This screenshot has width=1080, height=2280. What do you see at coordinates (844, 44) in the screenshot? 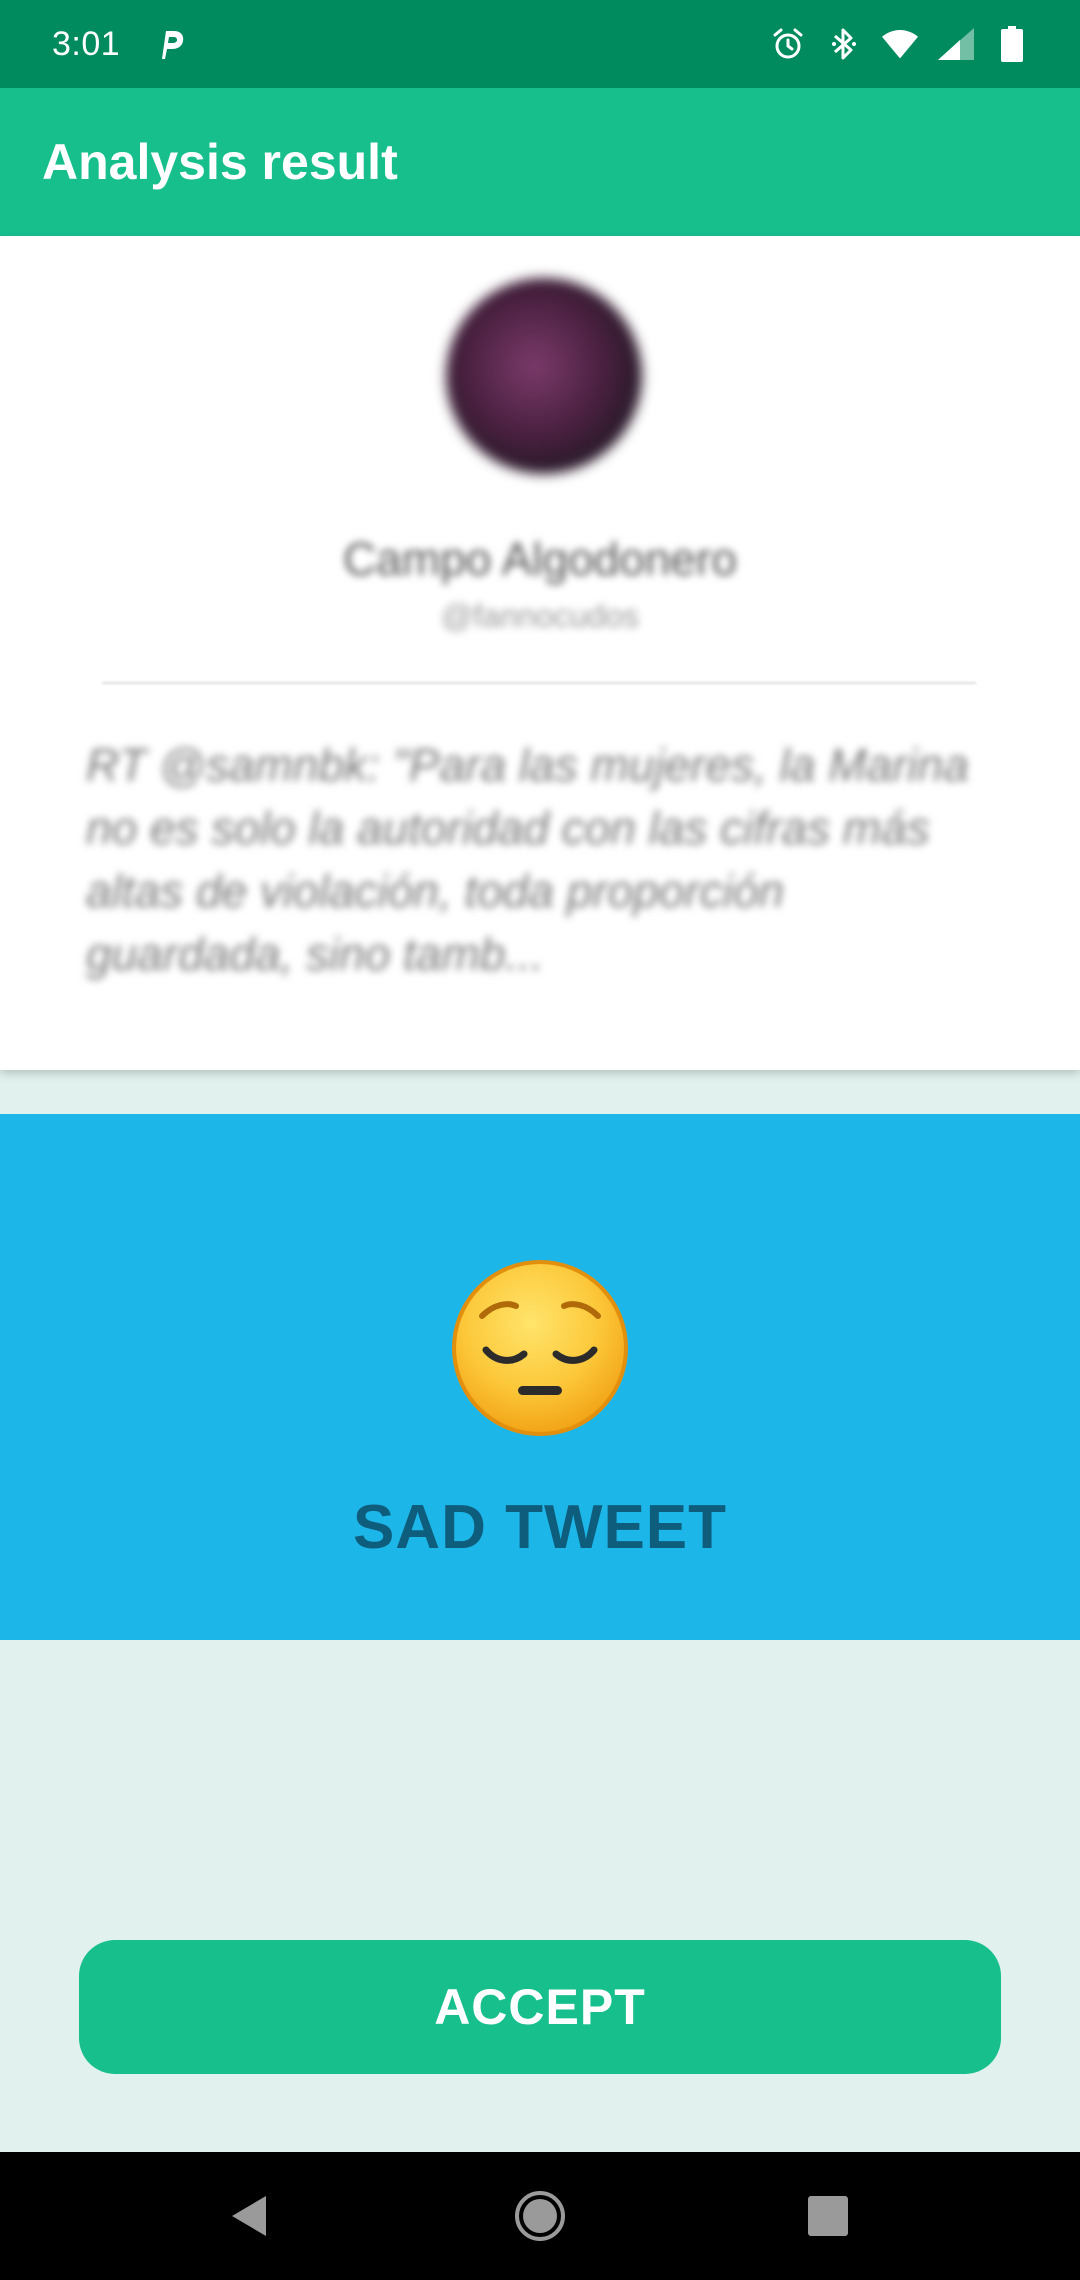
I see `bluetooth-icon` at bounding box center [844, 44].